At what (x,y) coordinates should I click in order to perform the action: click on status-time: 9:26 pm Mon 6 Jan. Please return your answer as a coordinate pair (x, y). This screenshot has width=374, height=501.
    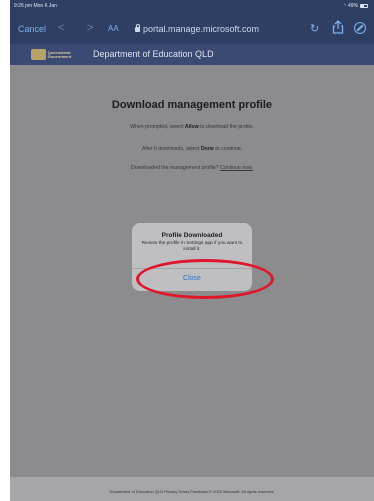
    Looking at the image, I should click on (35, 6).